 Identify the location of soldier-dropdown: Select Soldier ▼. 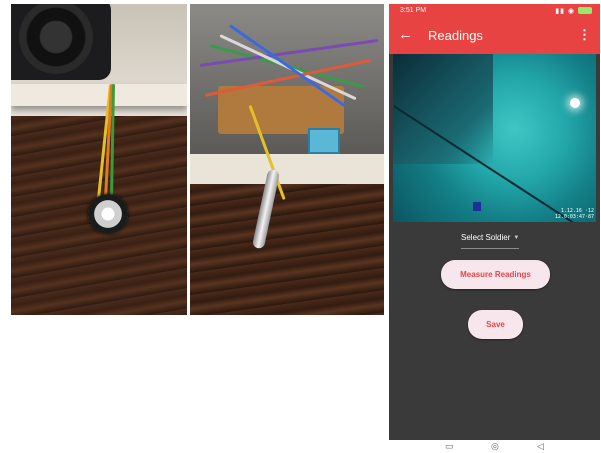
(490, 241).